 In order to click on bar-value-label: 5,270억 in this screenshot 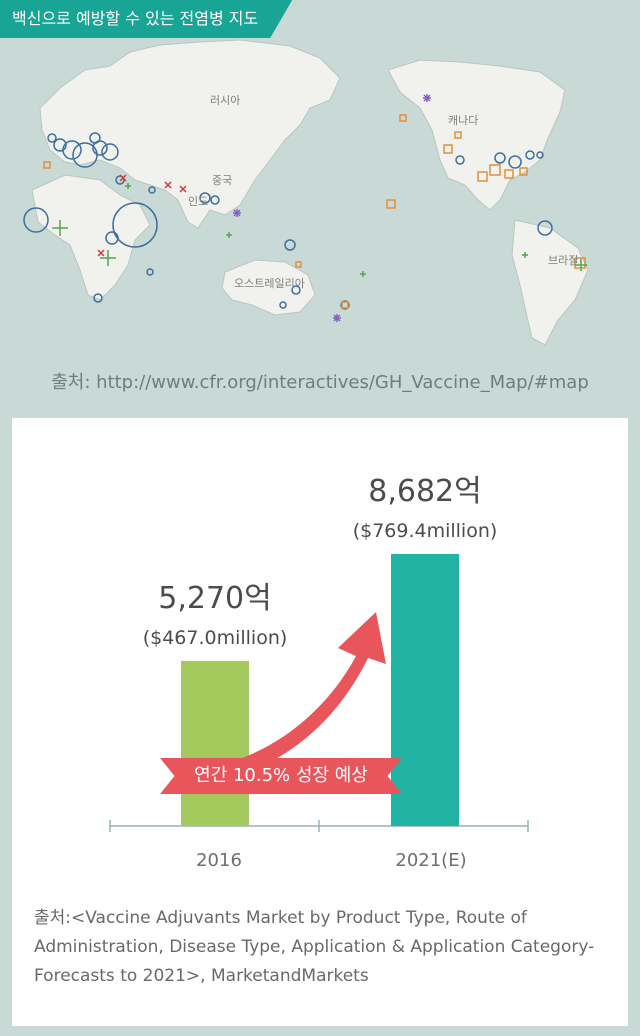, I will do `click(215, 598)`.